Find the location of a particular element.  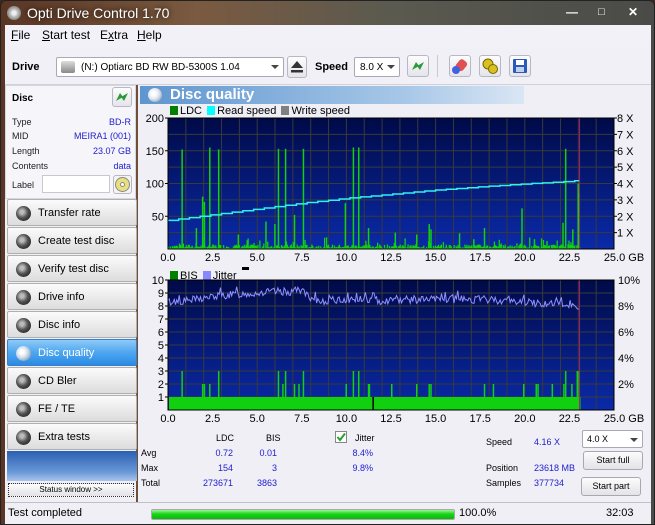

y2-tick-label: 10% is located at coordinates (629, 281).